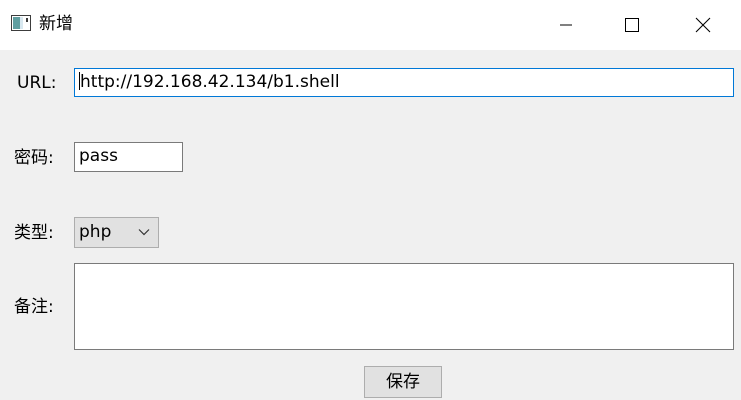  I want to click on window-title: 新增, so click(56, 24).